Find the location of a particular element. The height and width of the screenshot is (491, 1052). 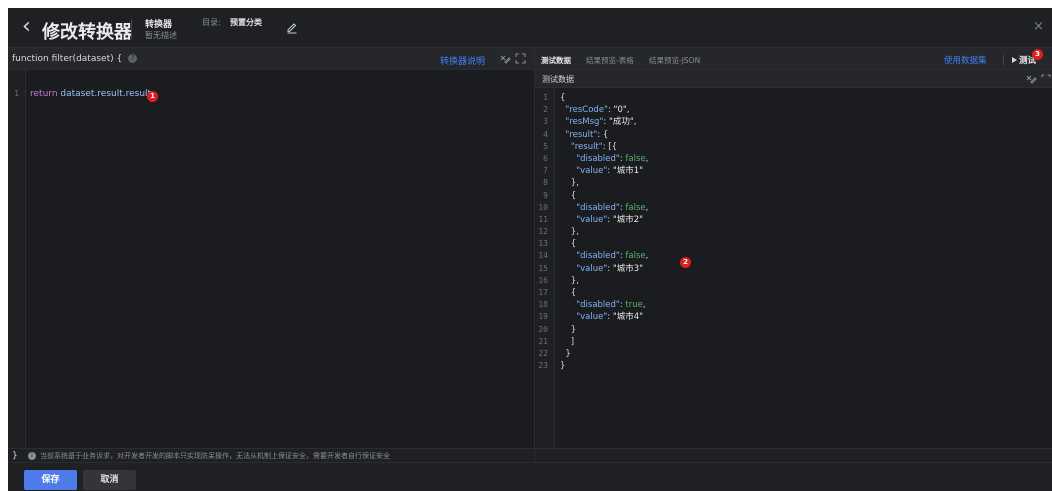

help-icon: ? is located at coordinates (133, 58).